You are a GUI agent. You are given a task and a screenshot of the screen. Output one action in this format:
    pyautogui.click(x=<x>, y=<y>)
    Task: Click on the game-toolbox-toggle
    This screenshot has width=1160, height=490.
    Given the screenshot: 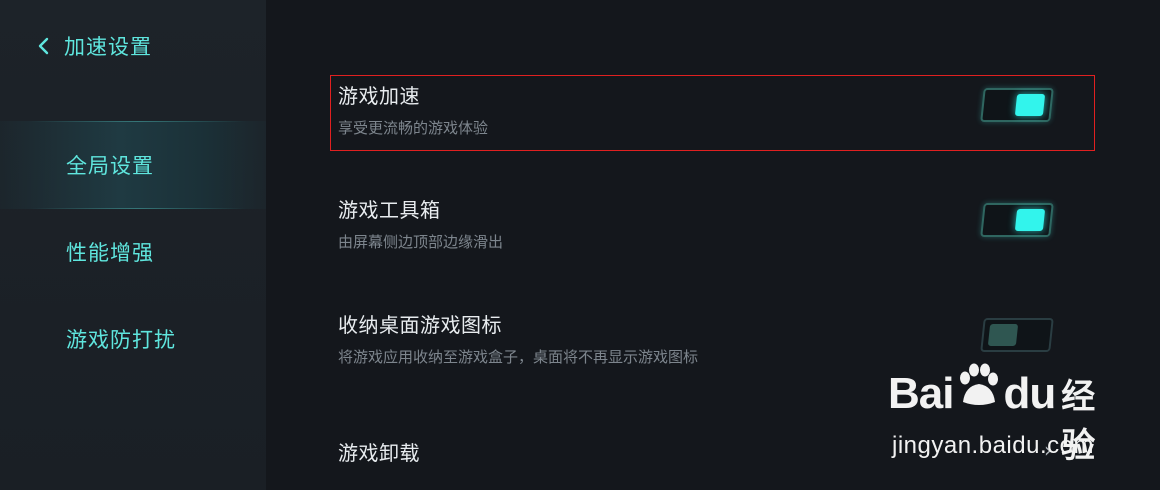 What is the action you would take?
    pyautogui.click(x=1017, y=220)
    